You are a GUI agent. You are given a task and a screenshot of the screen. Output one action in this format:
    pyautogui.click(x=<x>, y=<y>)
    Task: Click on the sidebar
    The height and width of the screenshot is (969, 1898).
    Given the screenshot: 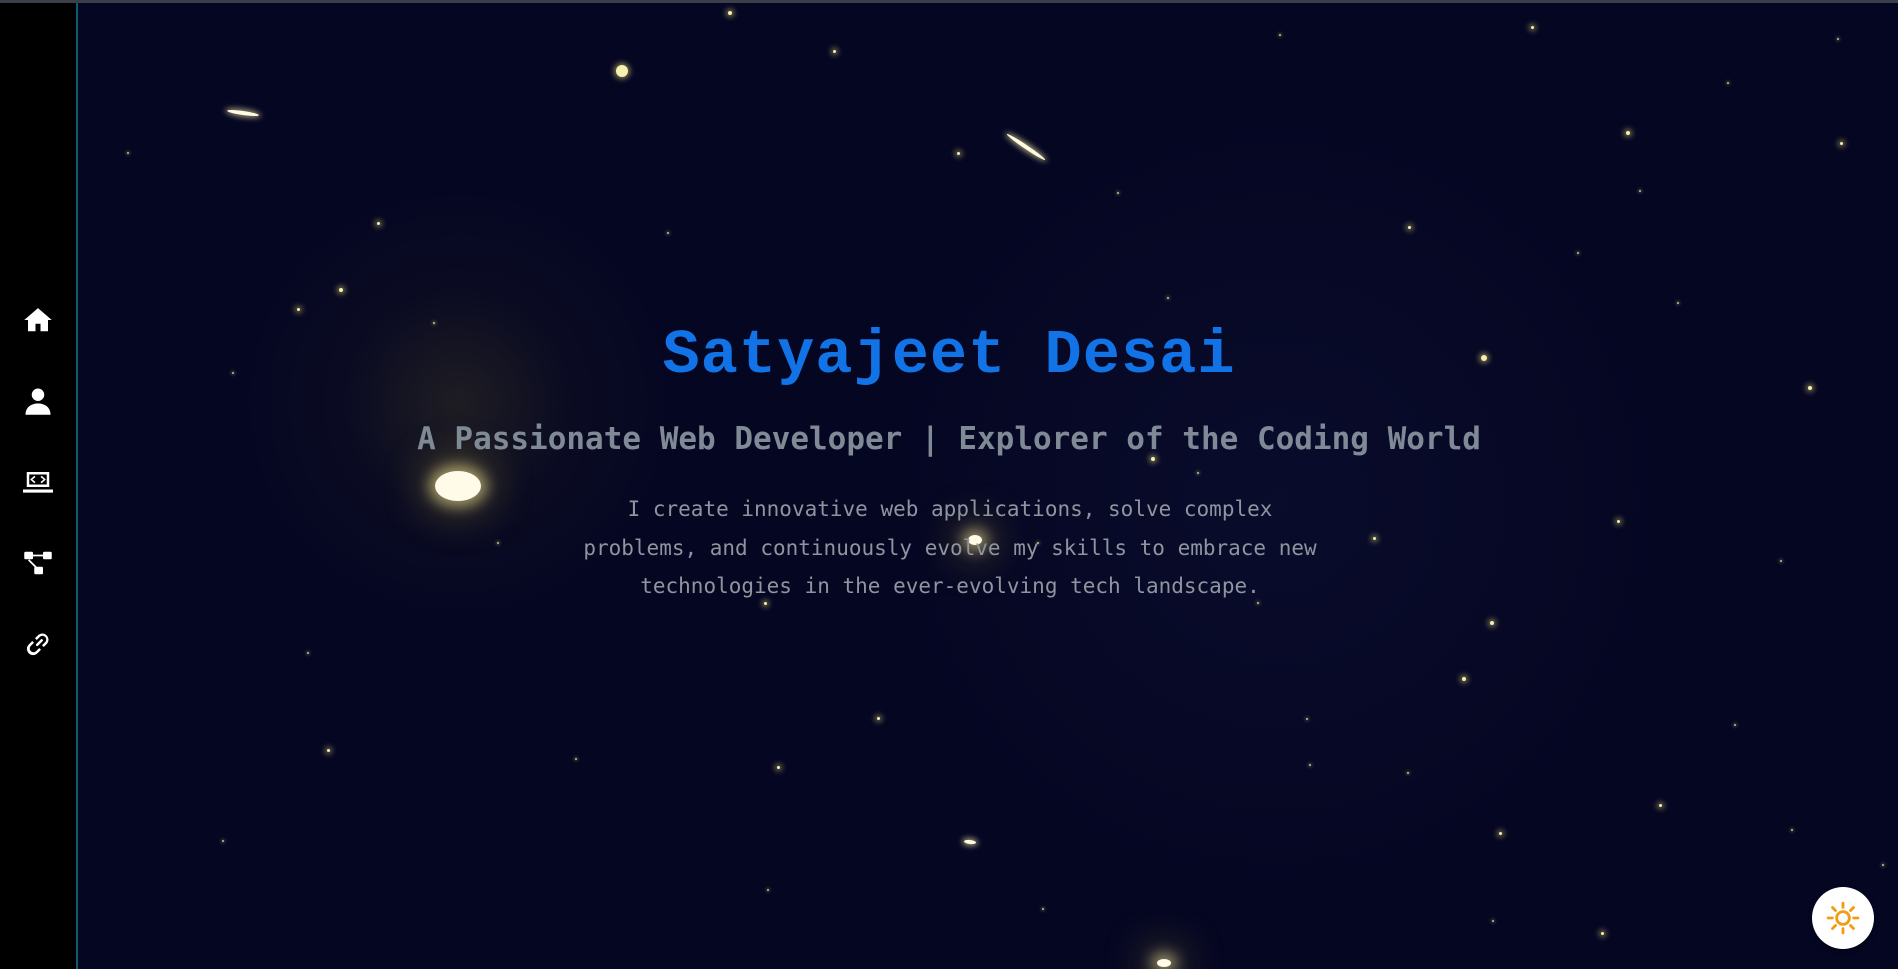 What is the action you would take?
    pyautogui.click(x=39, y=484)
    